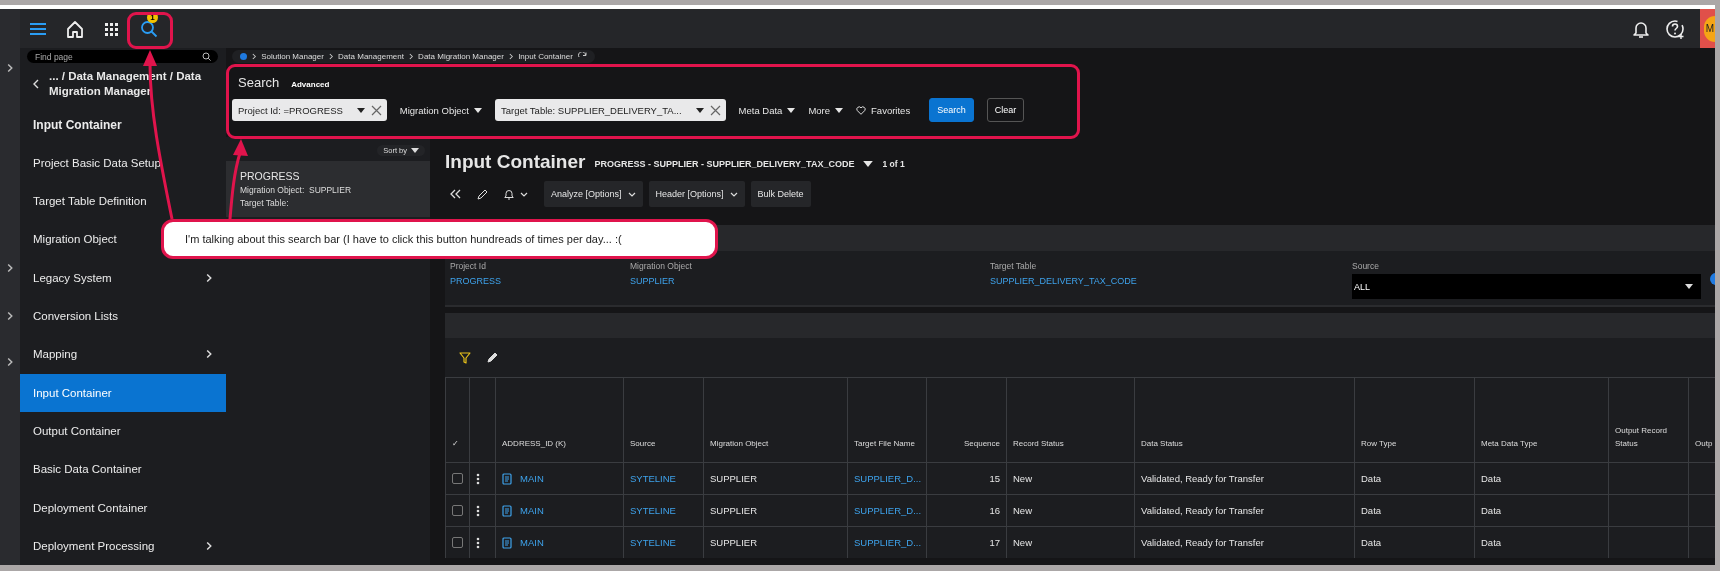  What do you see at coordinates (545, 56) in the screenshot?
I see `breadcrumb-link: Input Container` at bounding box center [545, 56].